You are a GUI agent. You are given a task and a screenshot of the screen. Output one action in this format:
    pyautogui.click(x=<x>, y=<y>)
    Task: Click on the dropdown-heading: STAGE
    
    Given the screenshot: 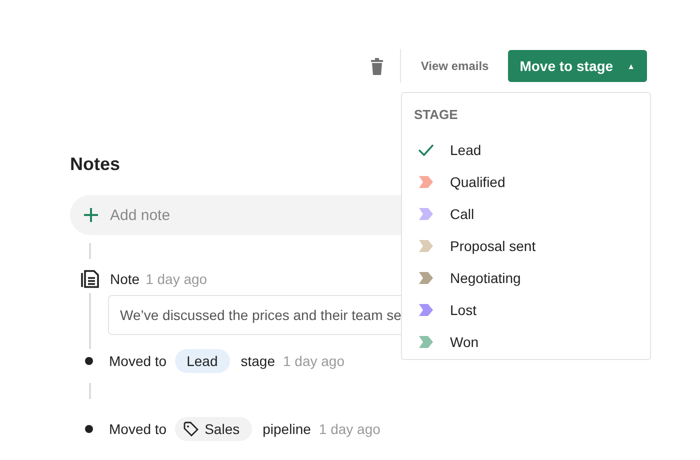 What is the action you would take?
    pyautogui.click(x=436, y=114)
    